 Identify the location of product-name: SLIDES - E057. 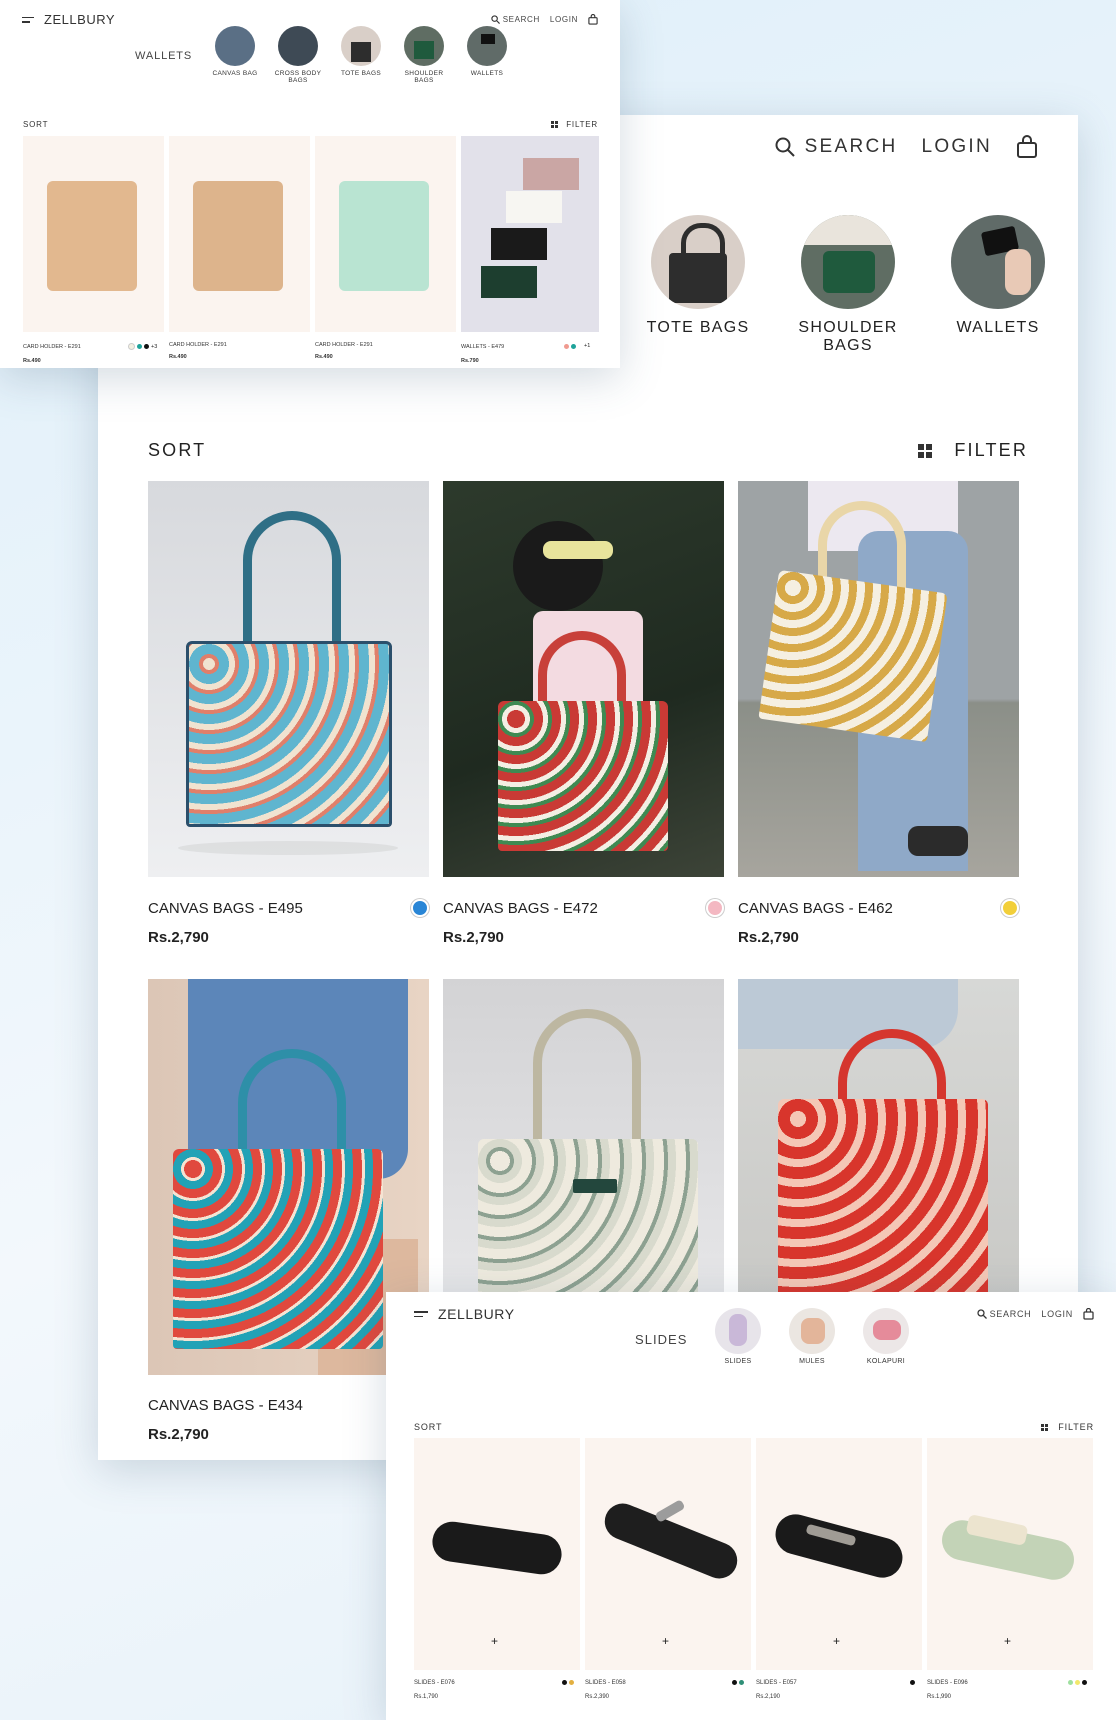
(776, 1683).